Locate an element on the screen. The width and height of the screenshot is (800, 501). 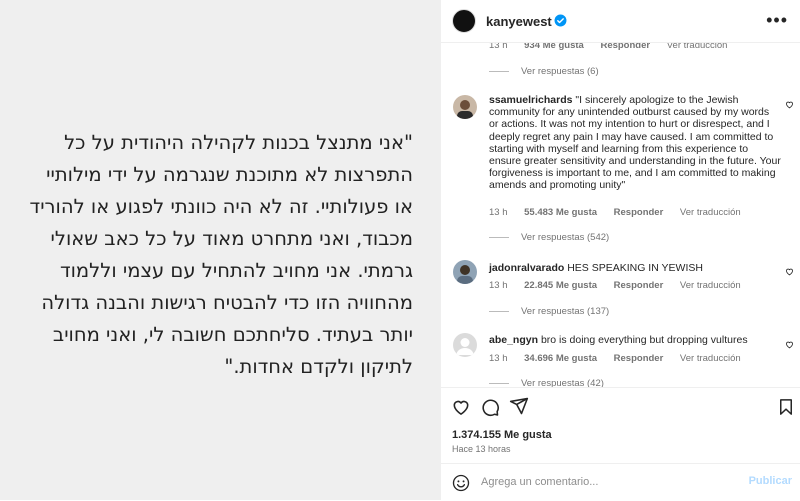
likes-count: 1.374.155 Me gusta is located at coordinates (502, 435).